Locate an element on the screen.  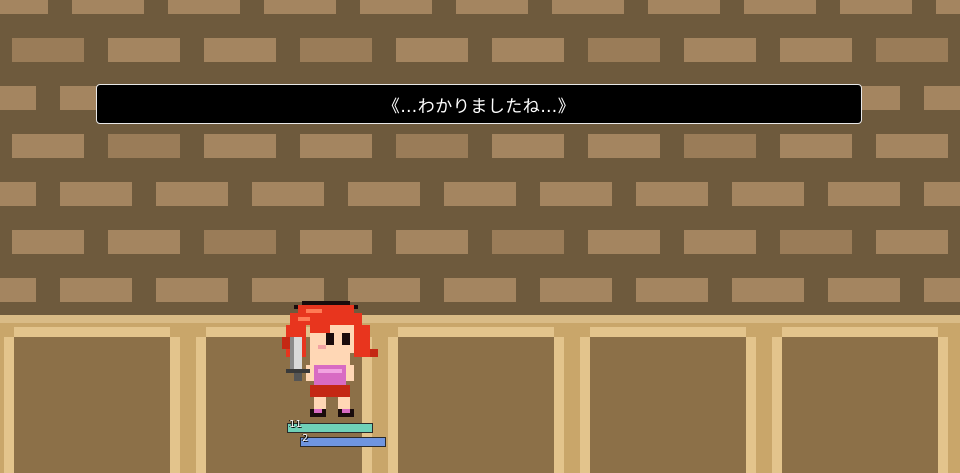
mp-bar is located at coordinates (343, 442).